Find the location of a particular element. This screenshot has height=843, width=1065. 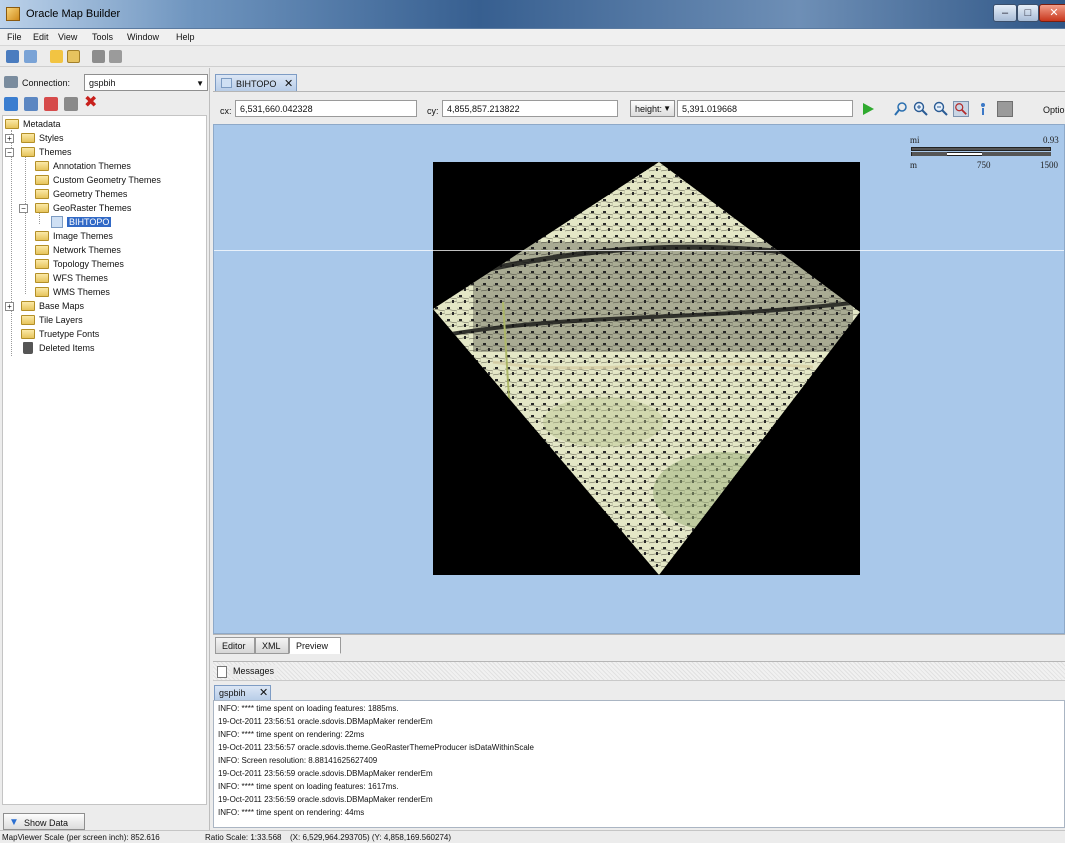

app-icon is located at coordinates (13, 14).